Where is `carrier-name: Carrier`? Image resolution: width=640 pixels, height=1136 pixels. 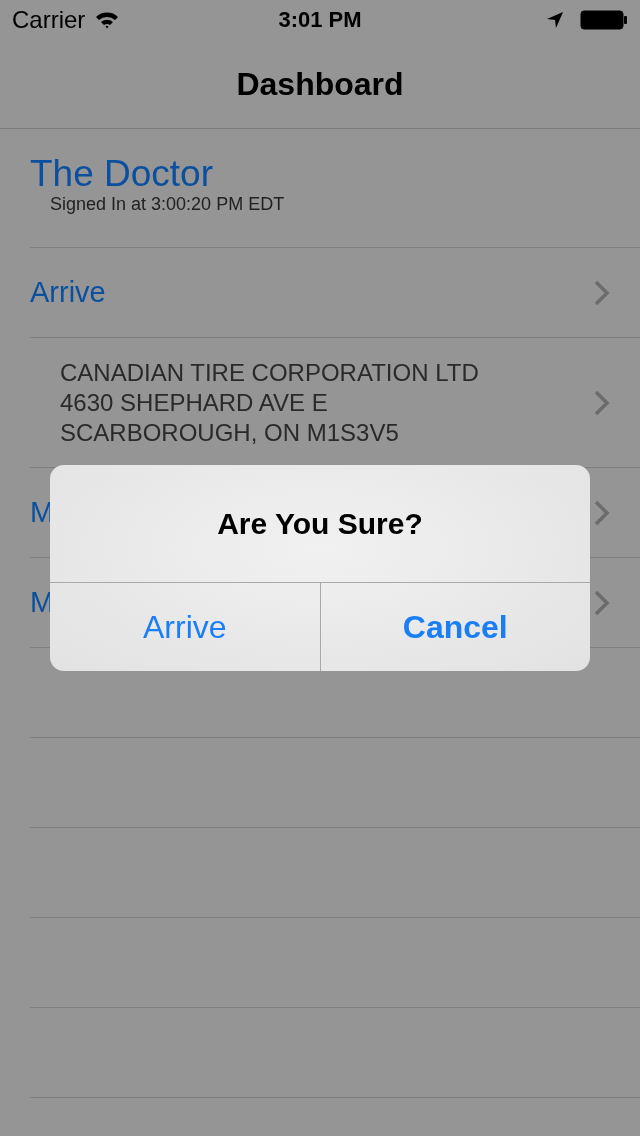 carrier-name: Carrier is located at coordinates (49, 20).